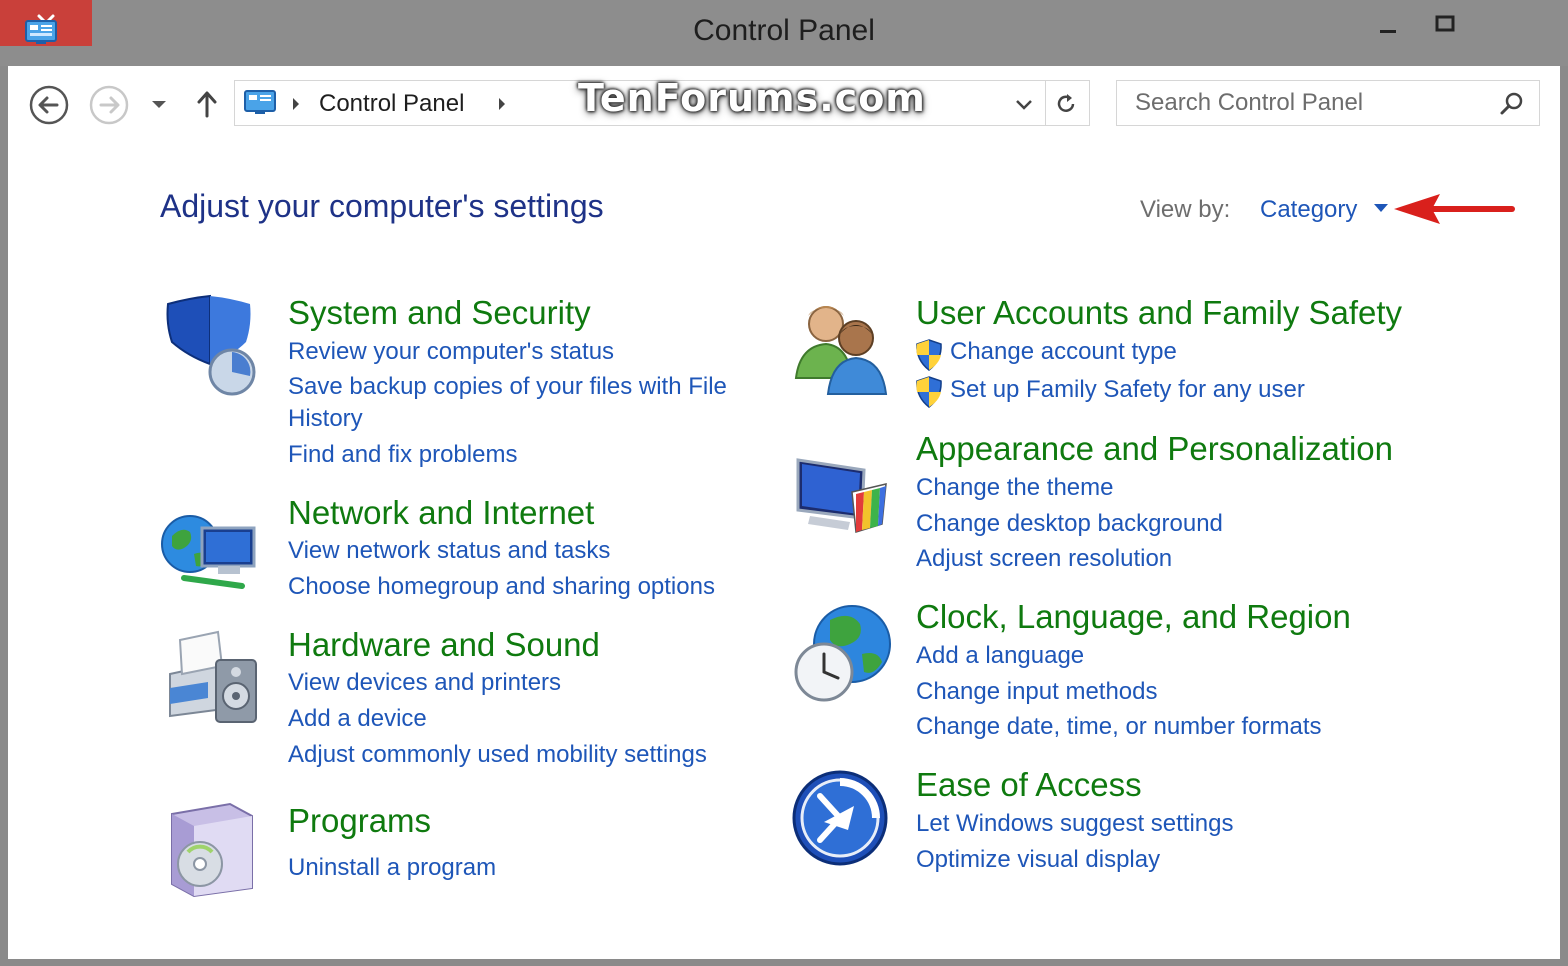 This screenshot has height=966, width=1568. I want to click on address-divider, so click(1045, 103).